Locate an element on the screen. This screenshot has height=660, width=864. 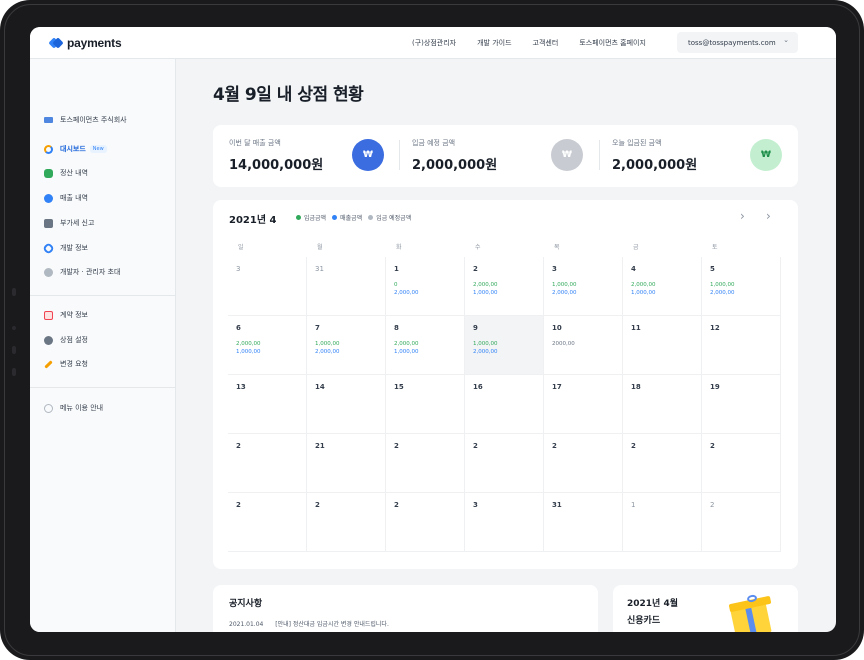
day-number: 8 is located at coordinates (396, 328).